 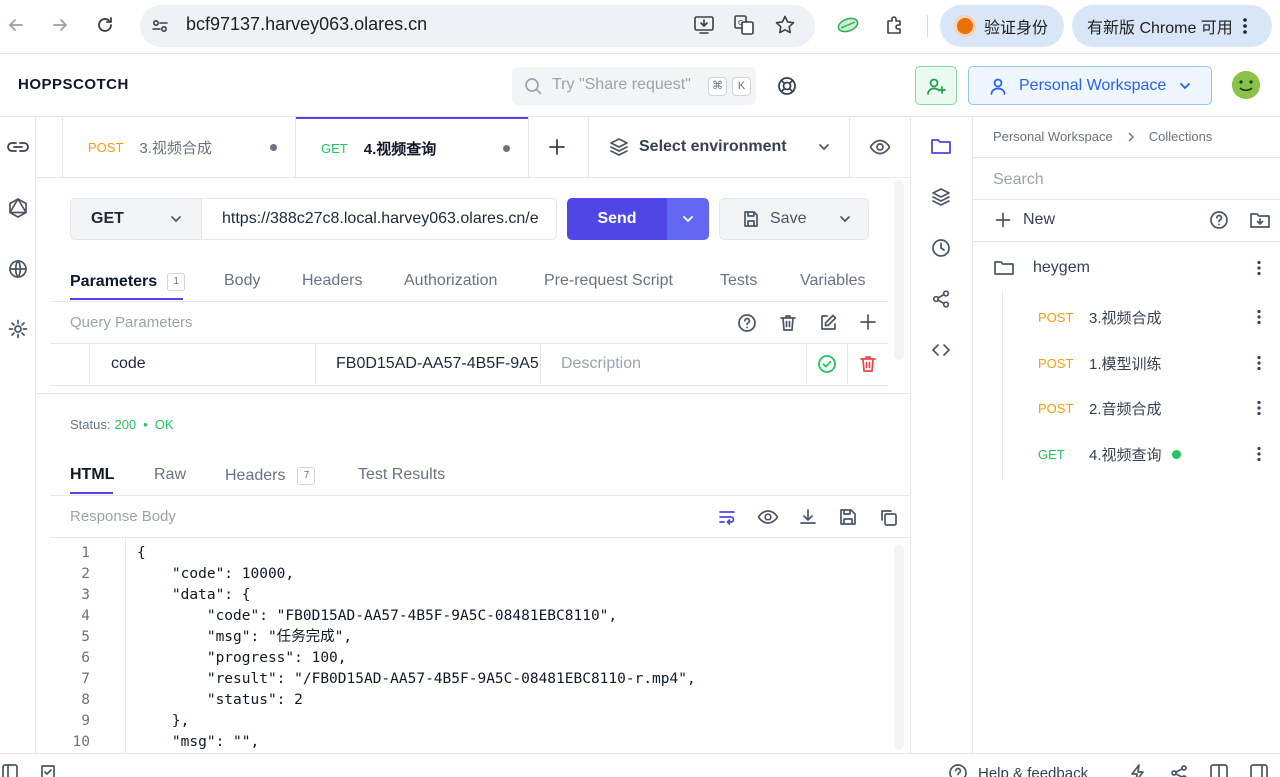 What do you see at coordinates (60, 25) in the screenshot?
I see `forward-icon` at bounding box center [60, 25].